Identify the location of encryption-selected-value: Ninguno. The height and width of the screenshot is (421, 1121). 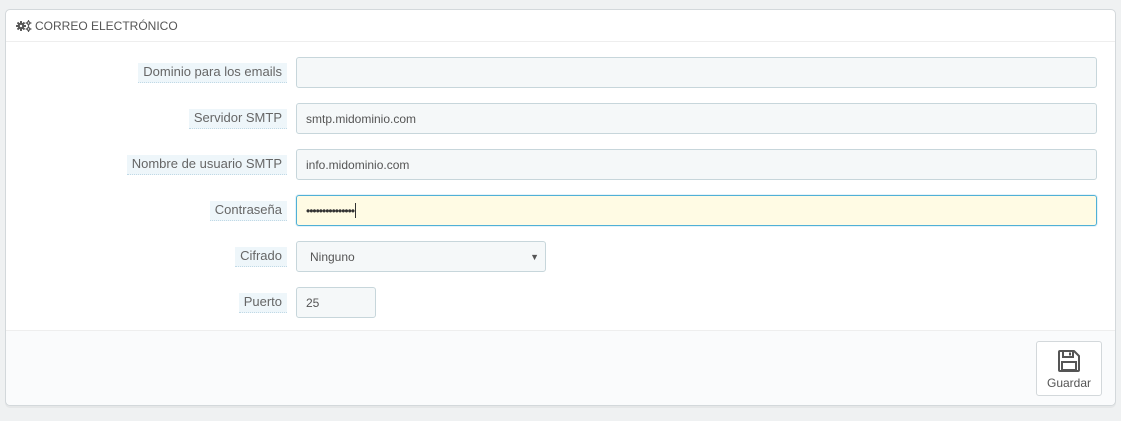
(332, 256).